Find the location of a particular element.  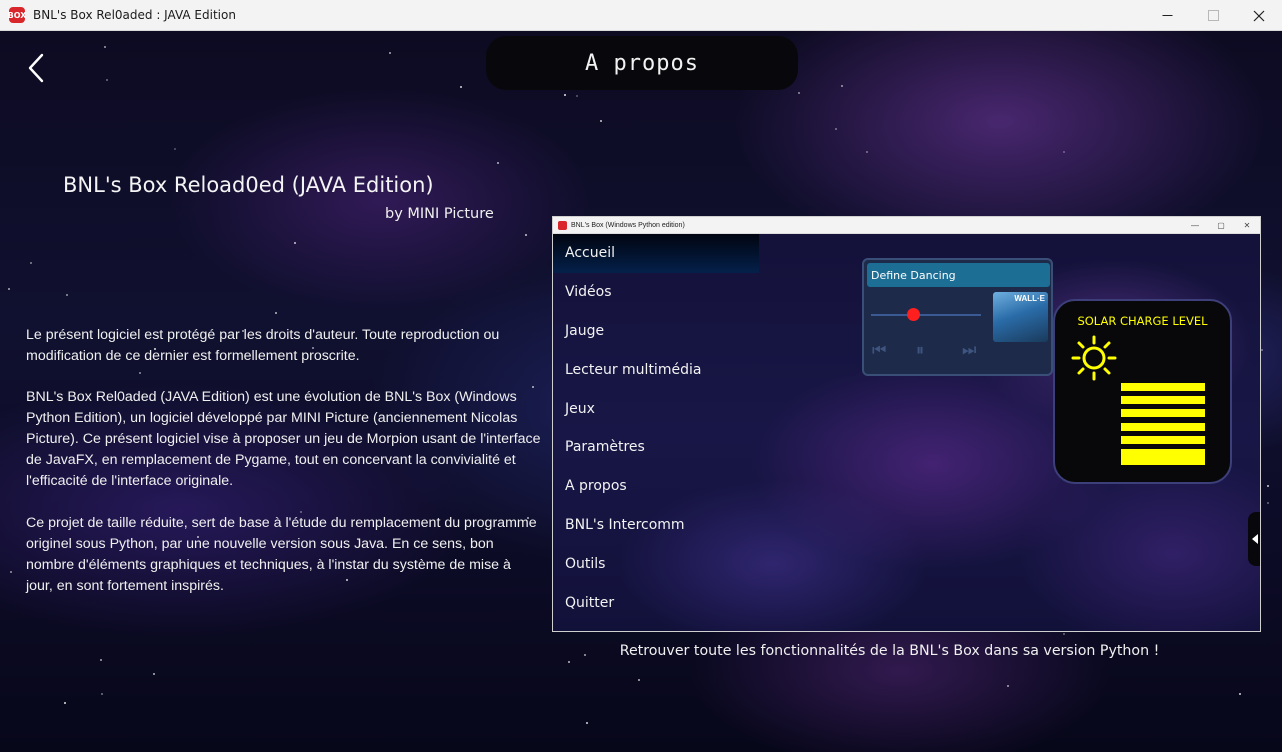

page-header: A propos is located at coordinates (642, 63).